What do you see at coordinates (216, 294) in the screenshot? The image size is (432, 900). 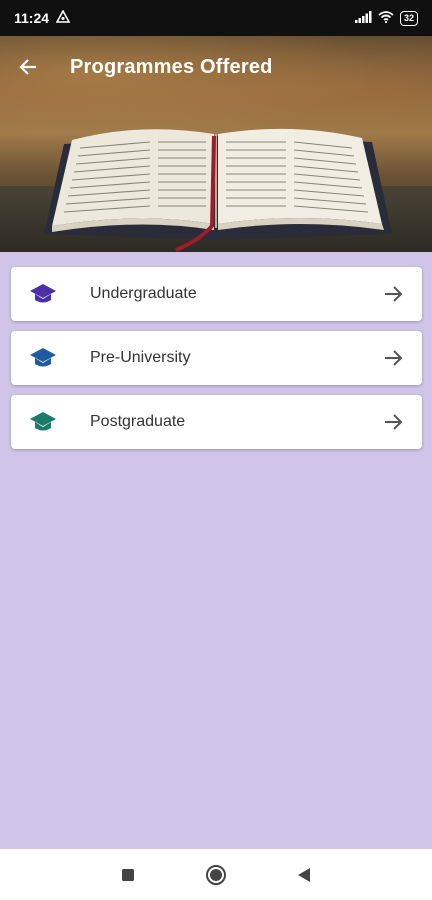 I see `programme-item-undergraduate: Undergraduate` at bounding box center [216, 294].